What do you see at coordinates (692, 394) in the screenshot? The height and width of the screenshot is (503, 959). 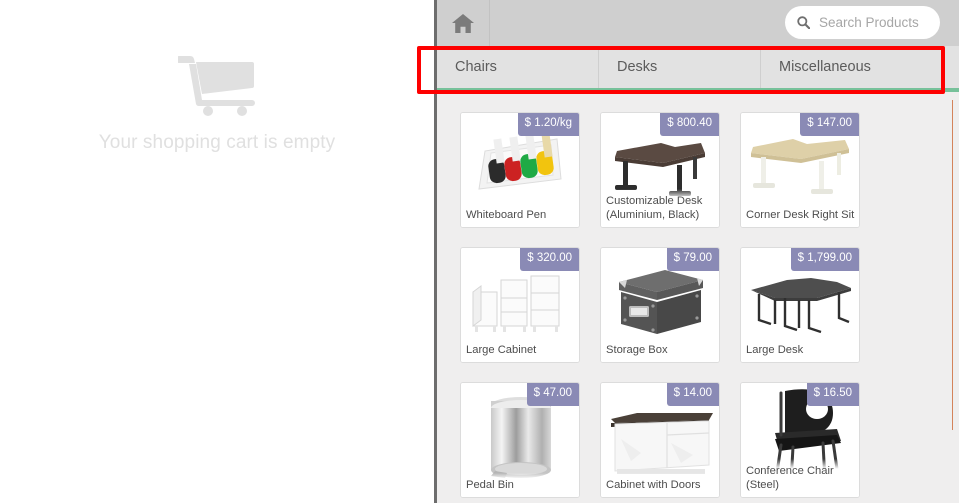 I see `price-badge: $ 14.00` at bounding box center [692, 394].